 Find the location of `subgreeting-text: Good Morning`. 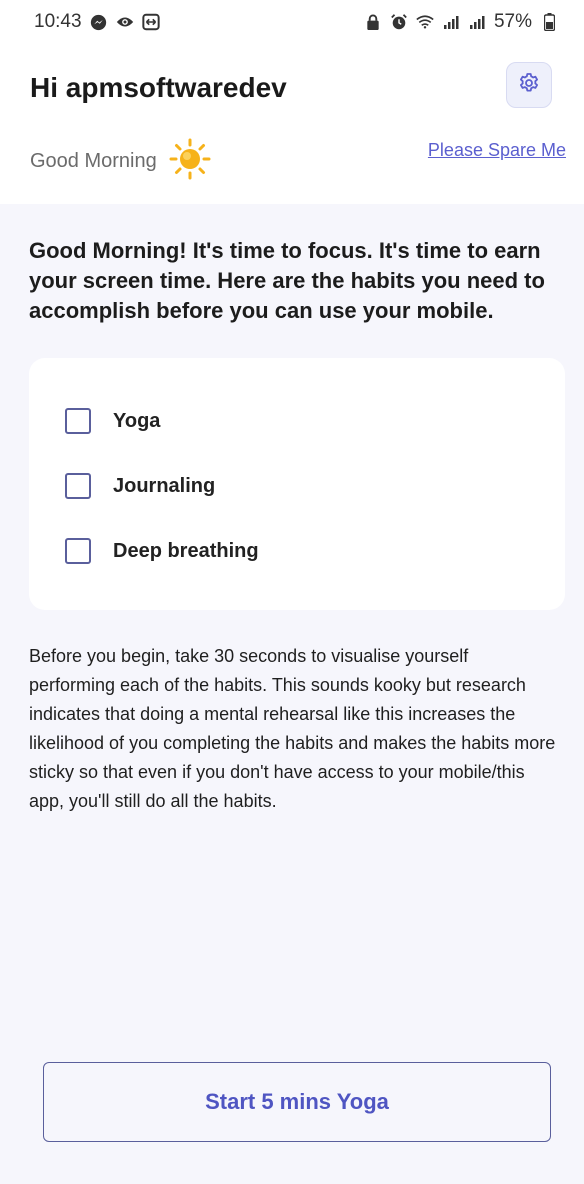

subgreeting-text: Good Morning is located at coordinates (93, 161).